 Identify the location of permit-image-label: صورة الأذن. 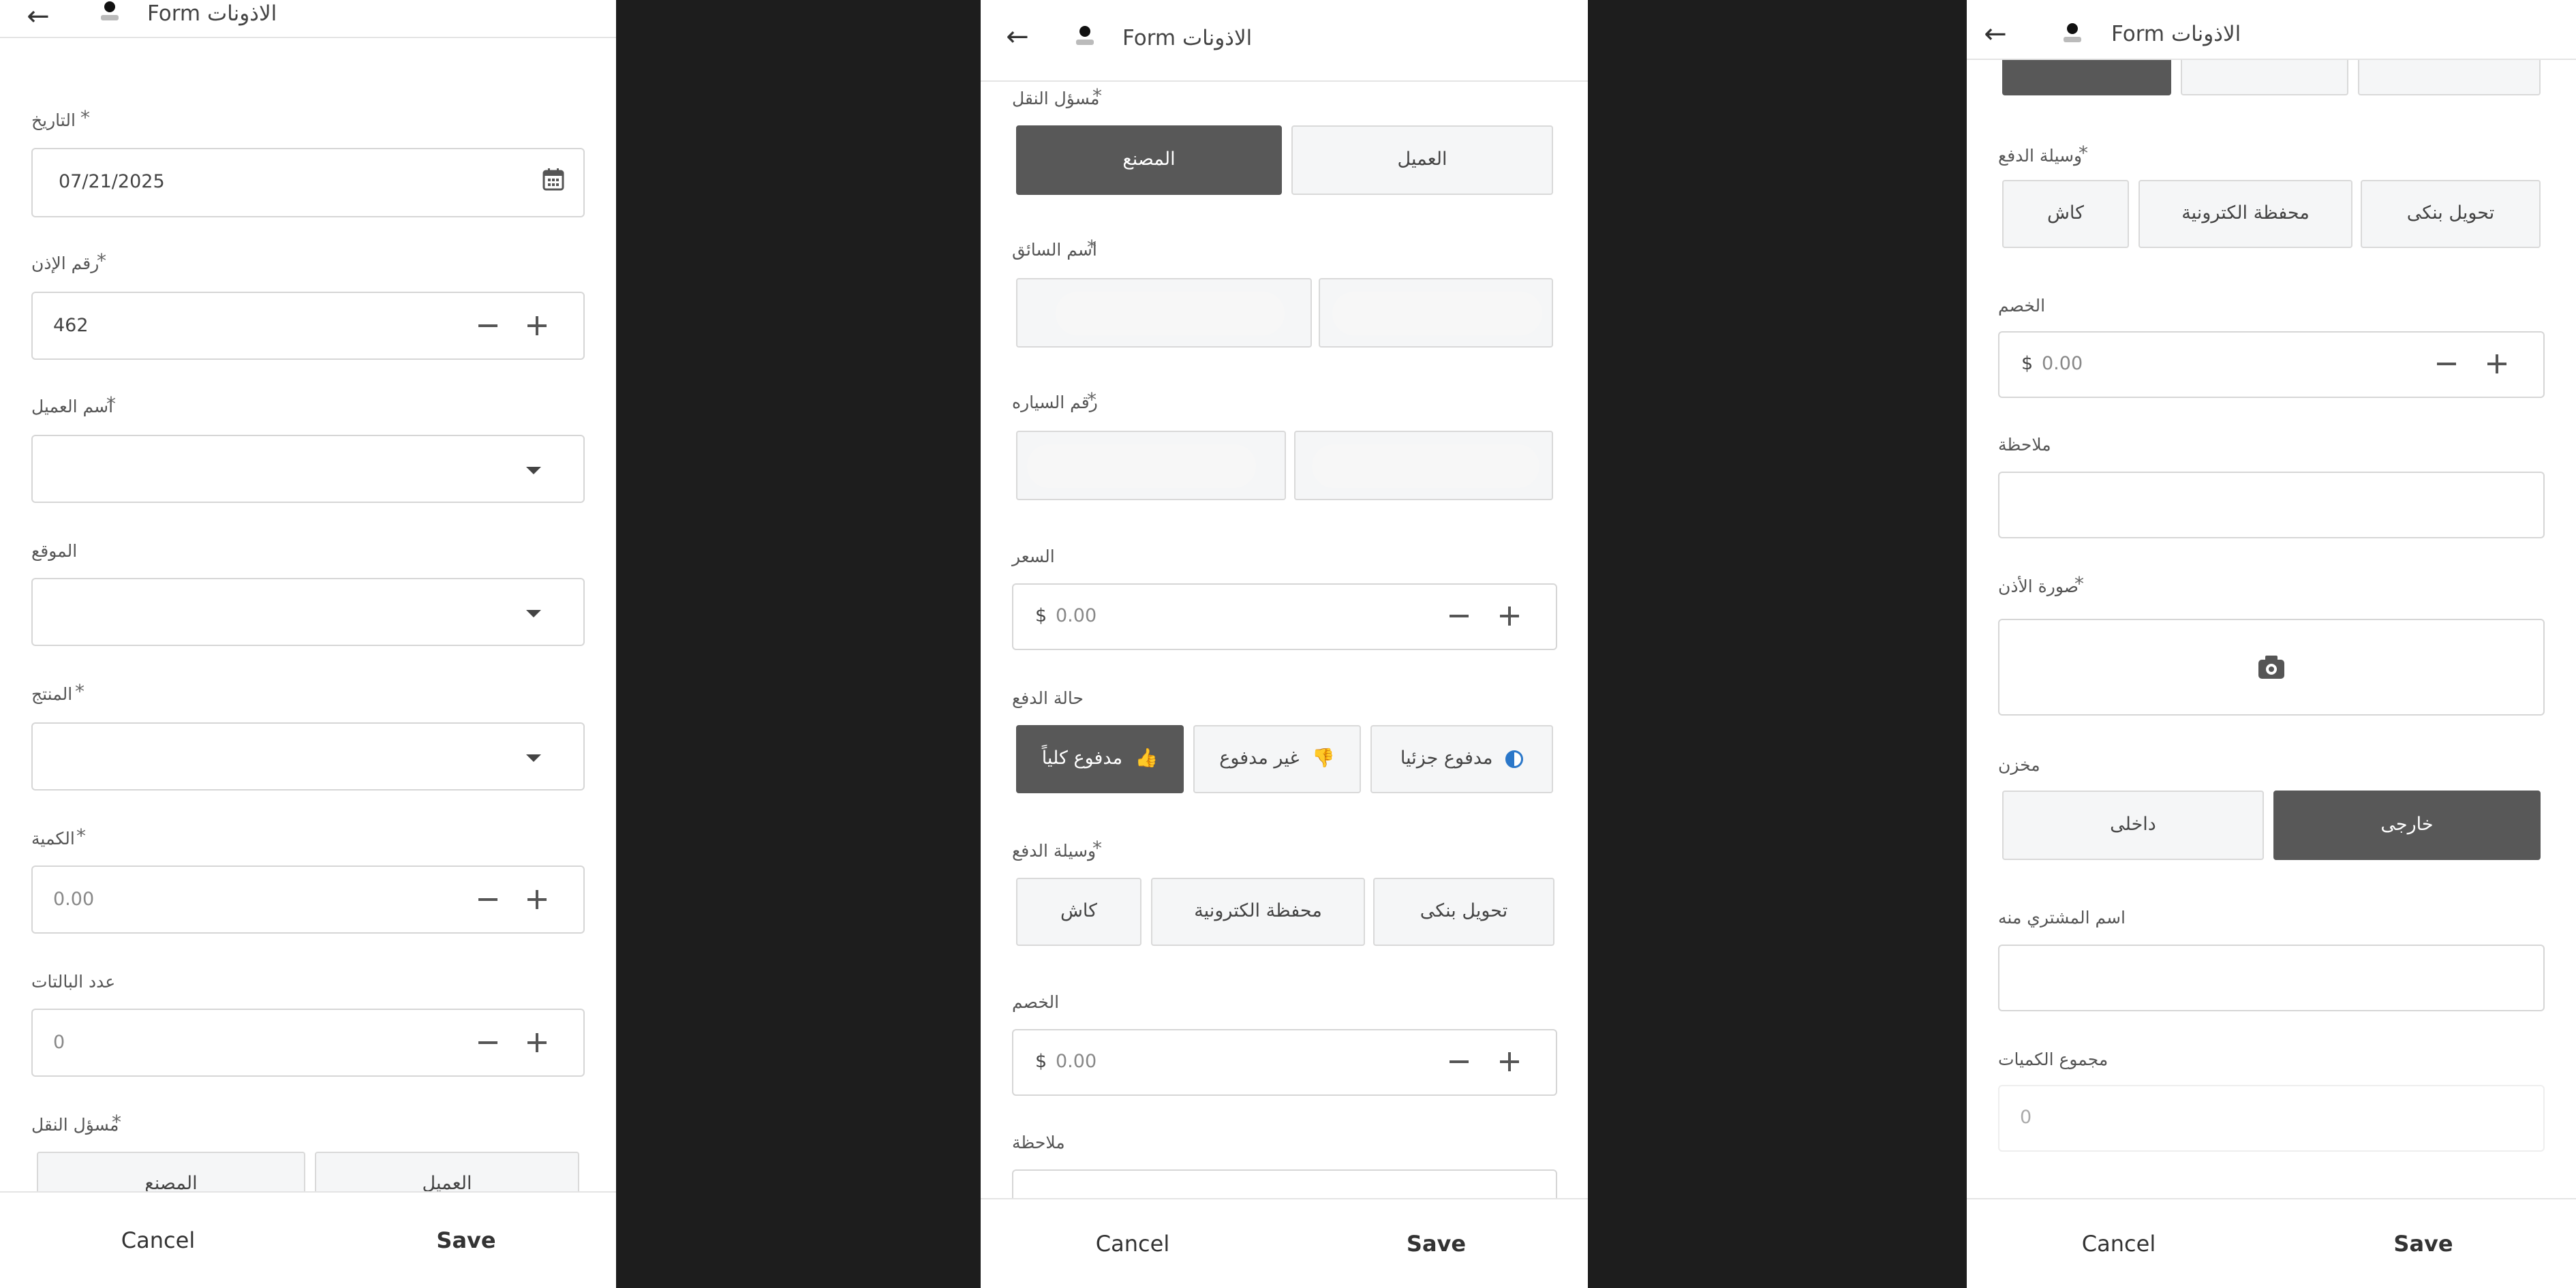
(2038, 586).